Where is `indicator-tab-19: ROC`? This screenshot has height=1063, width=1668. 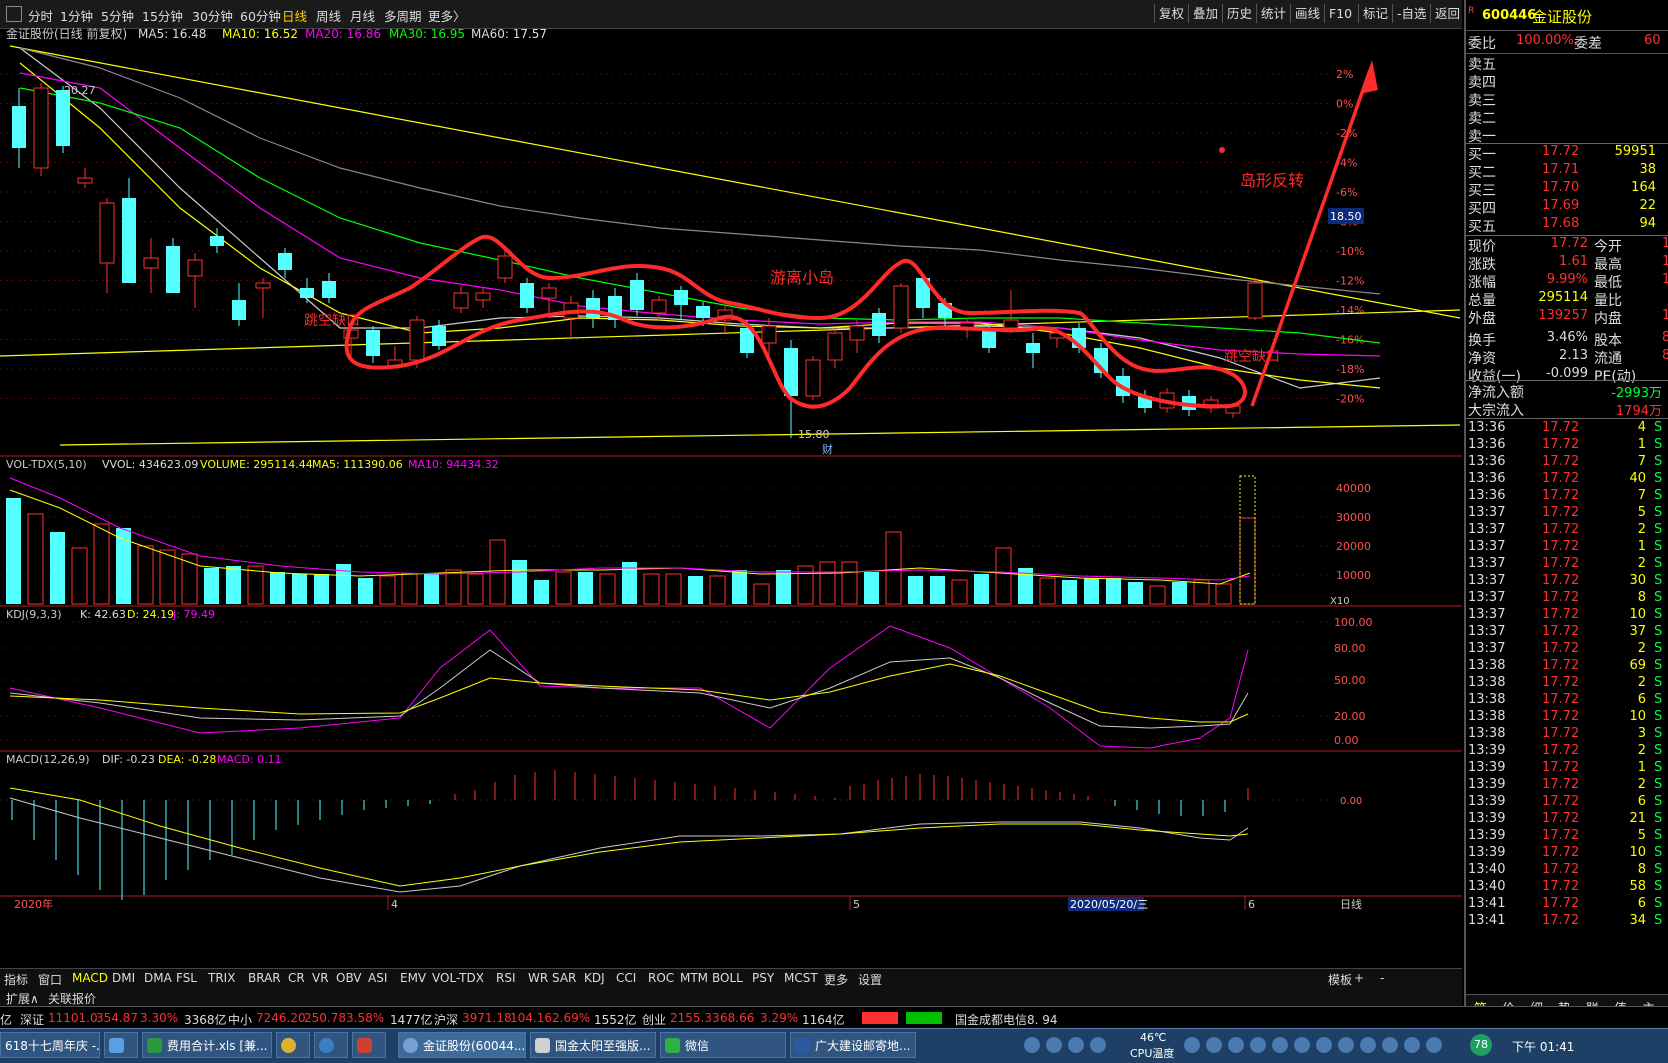
indicator-tab-19: ROC is located at coordinates (661, 978).